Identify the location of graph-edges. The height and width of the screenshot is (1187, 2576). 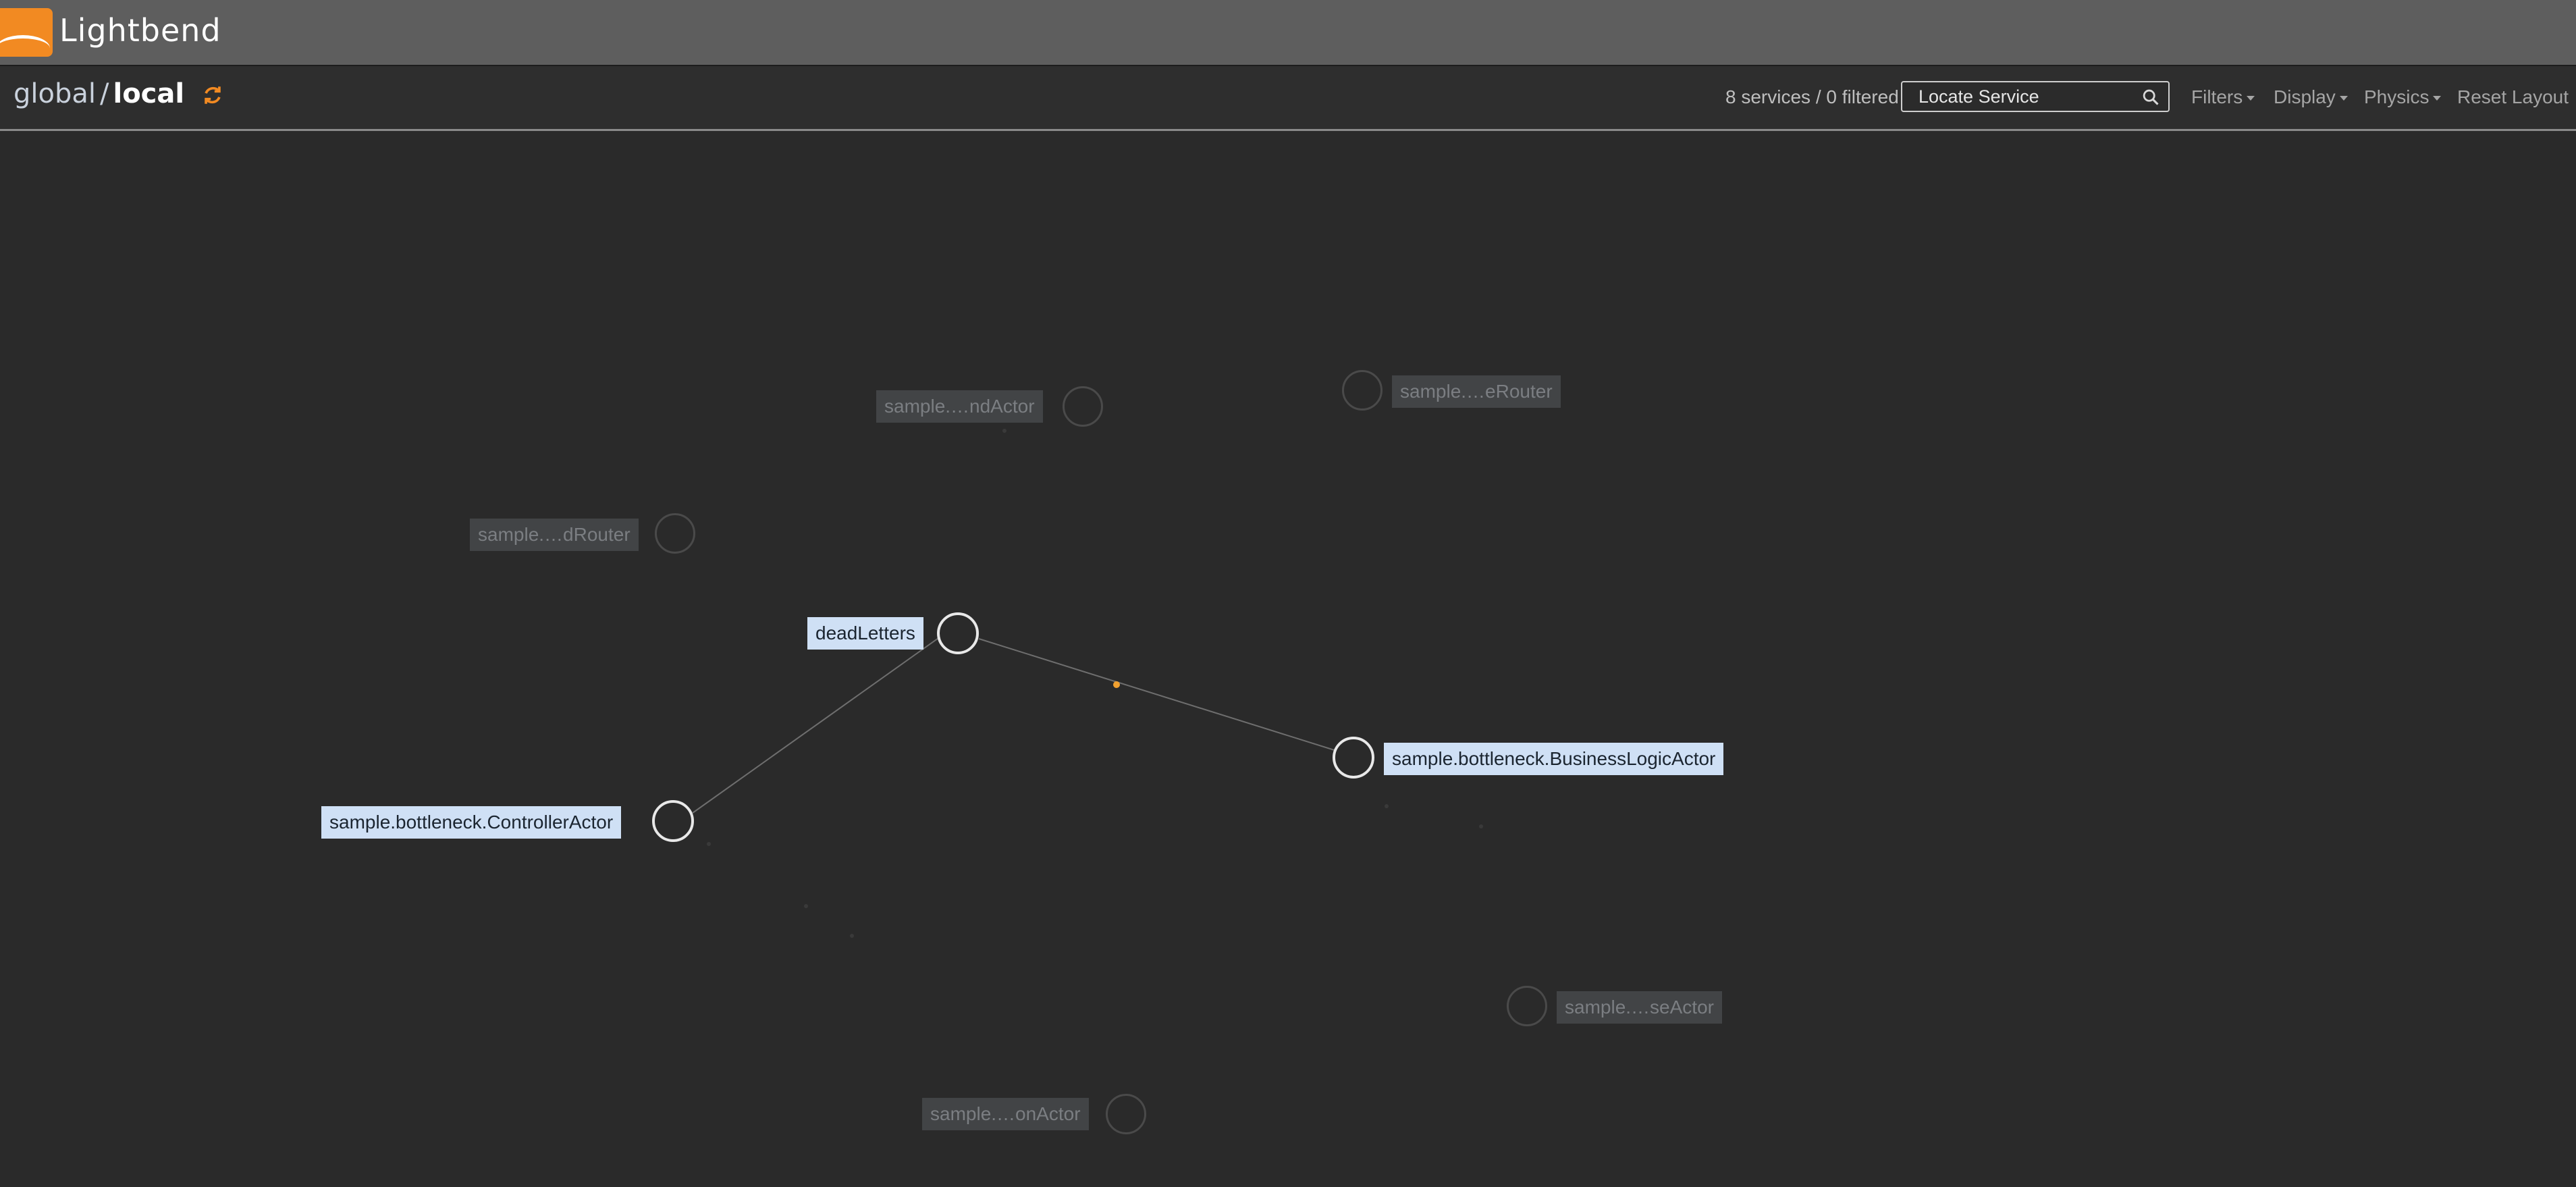
(1087, 683).